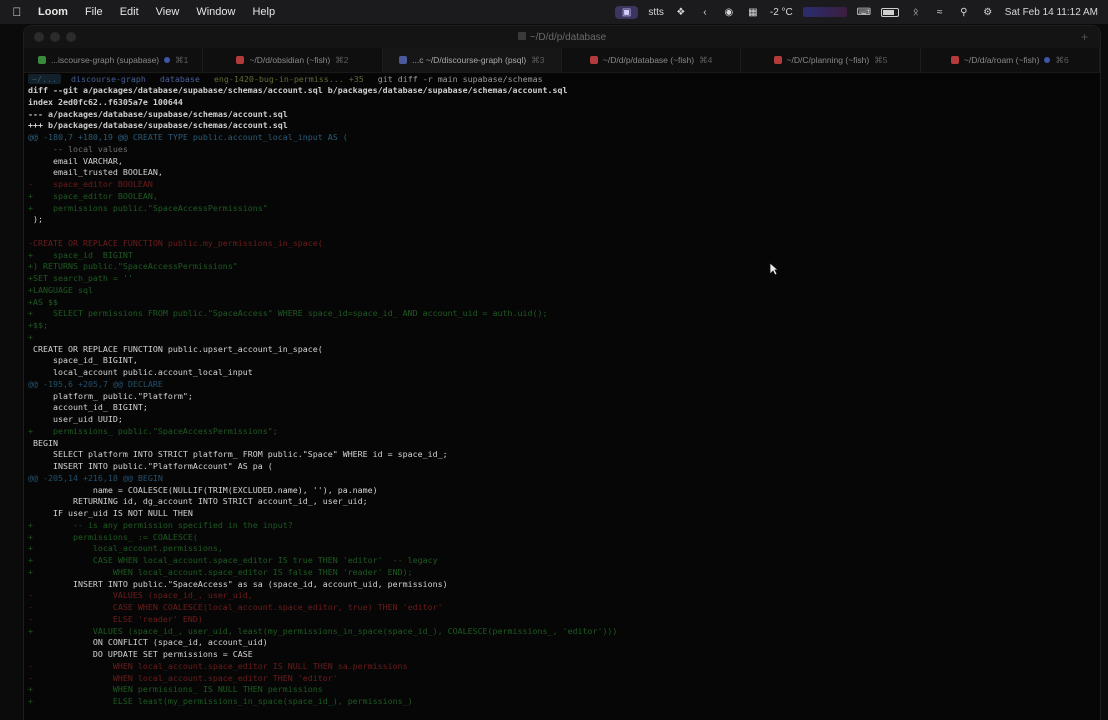 This screenshot has width=1108, height=720. What do you see at coordinates (342, 59) in the screenshot?
I see `tab-shortcut: ⌘2` at bounding box center [342, 59].